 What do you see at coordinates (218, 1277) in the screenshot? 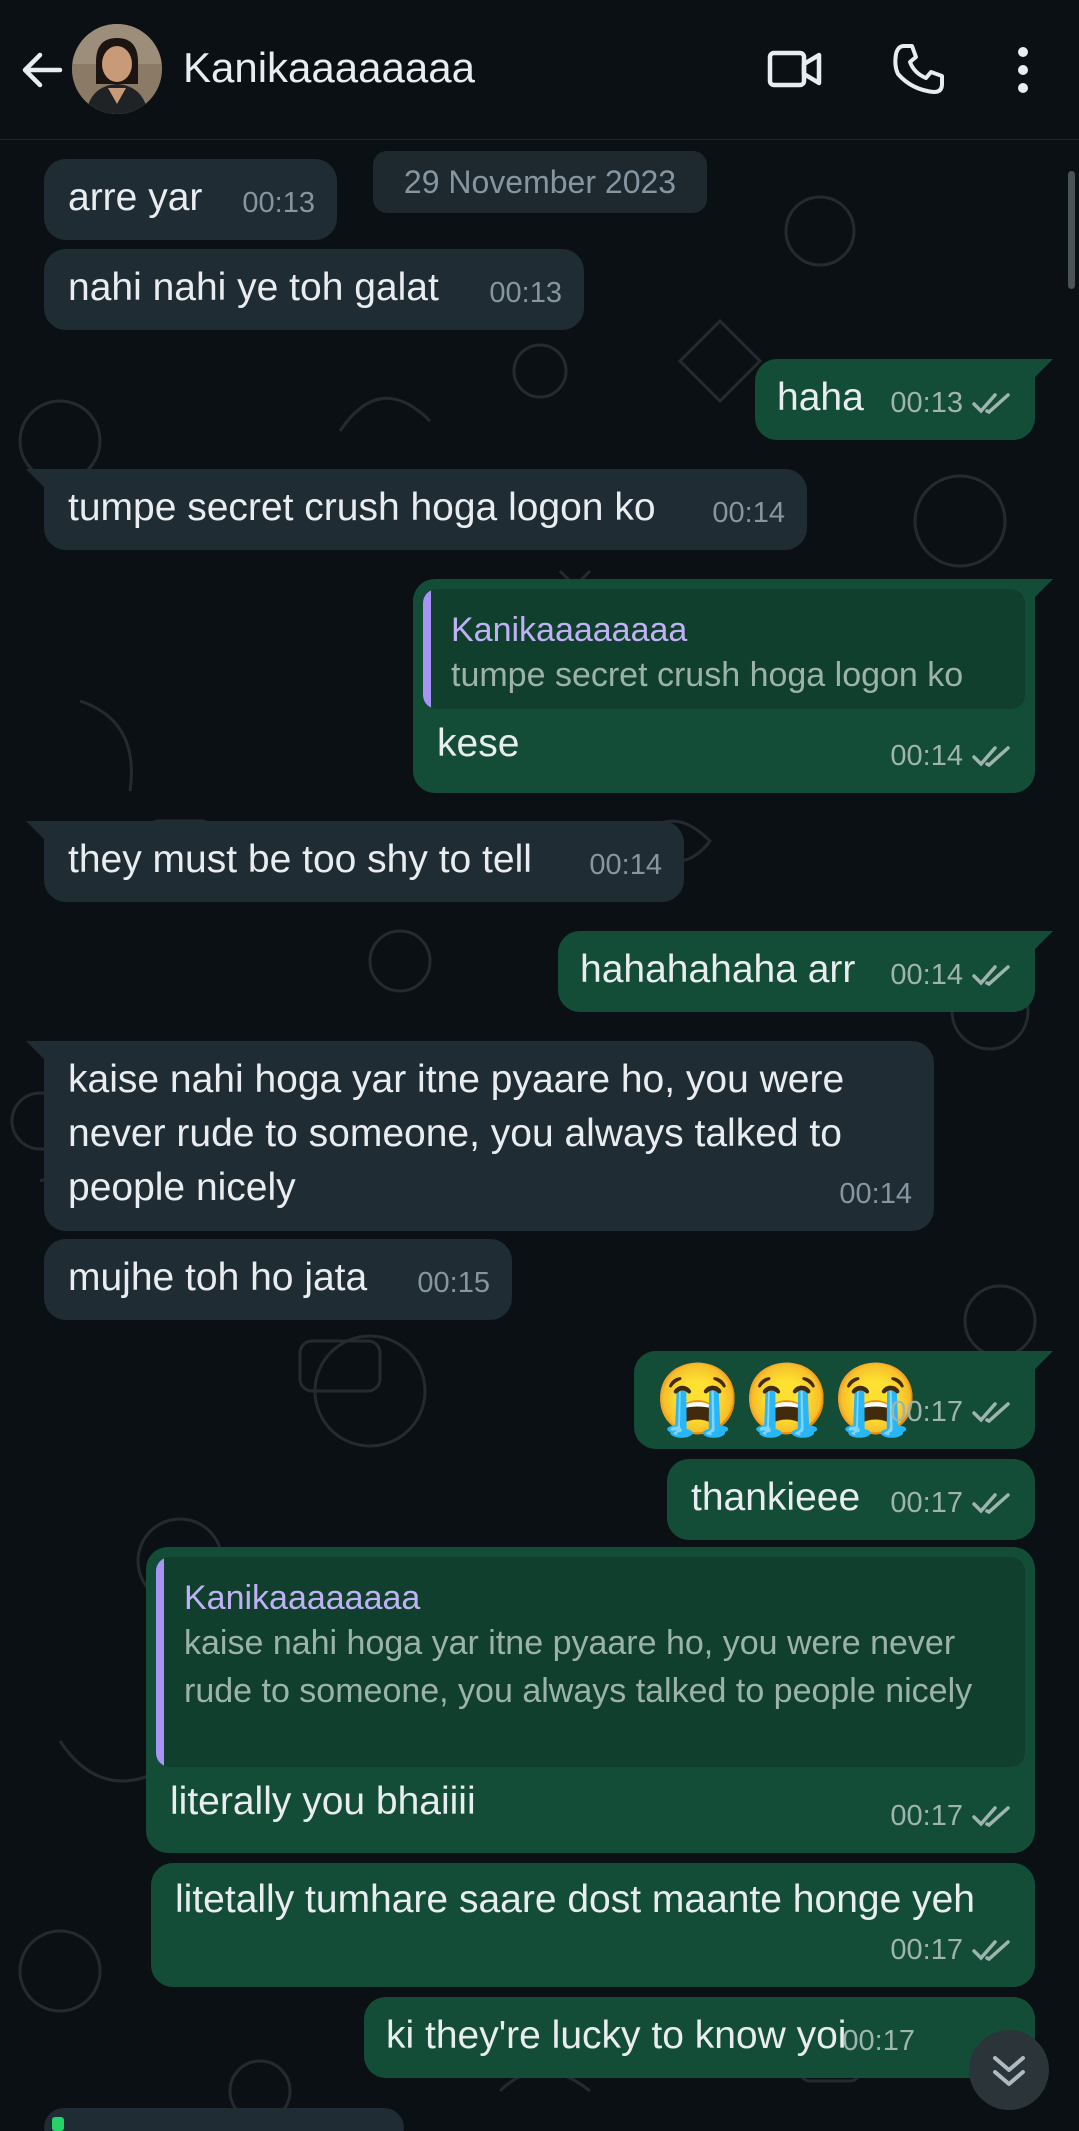
I see `message-text: mujhe toh ho jata` at bounding box center [218, 1277].